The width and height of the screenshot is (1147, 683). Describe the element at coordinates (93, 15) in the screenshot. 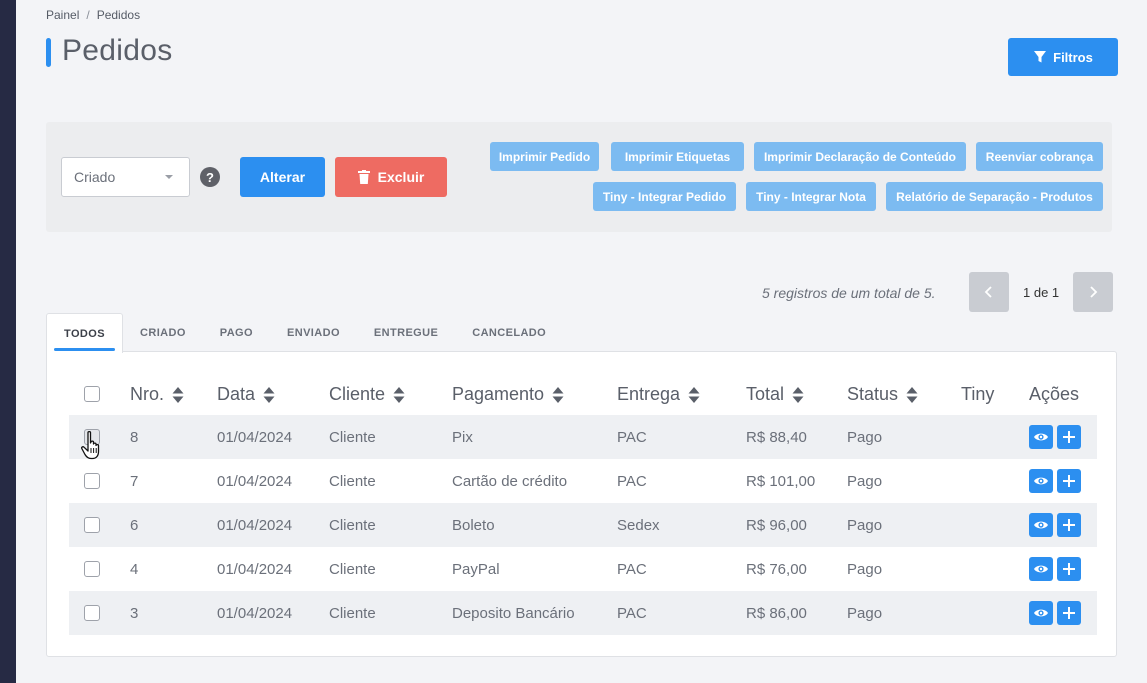

I see `breadcrumb: Painel / Pedidos` at that location.